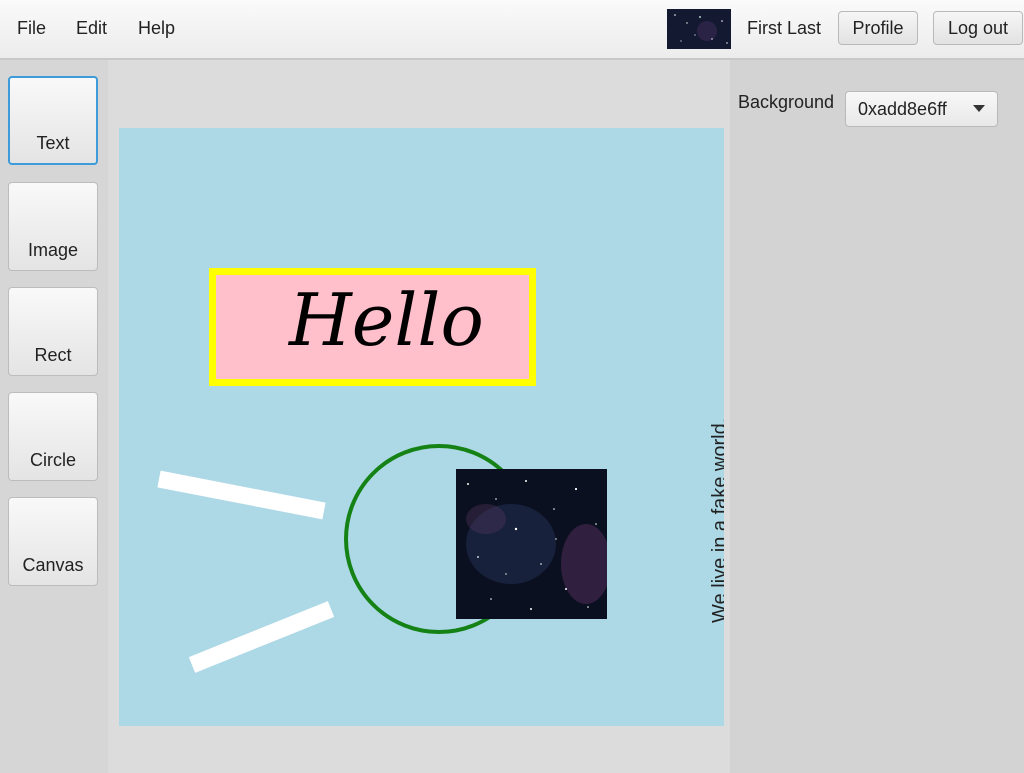  I want to click on tool-image-button: Image, so click(53, 226).